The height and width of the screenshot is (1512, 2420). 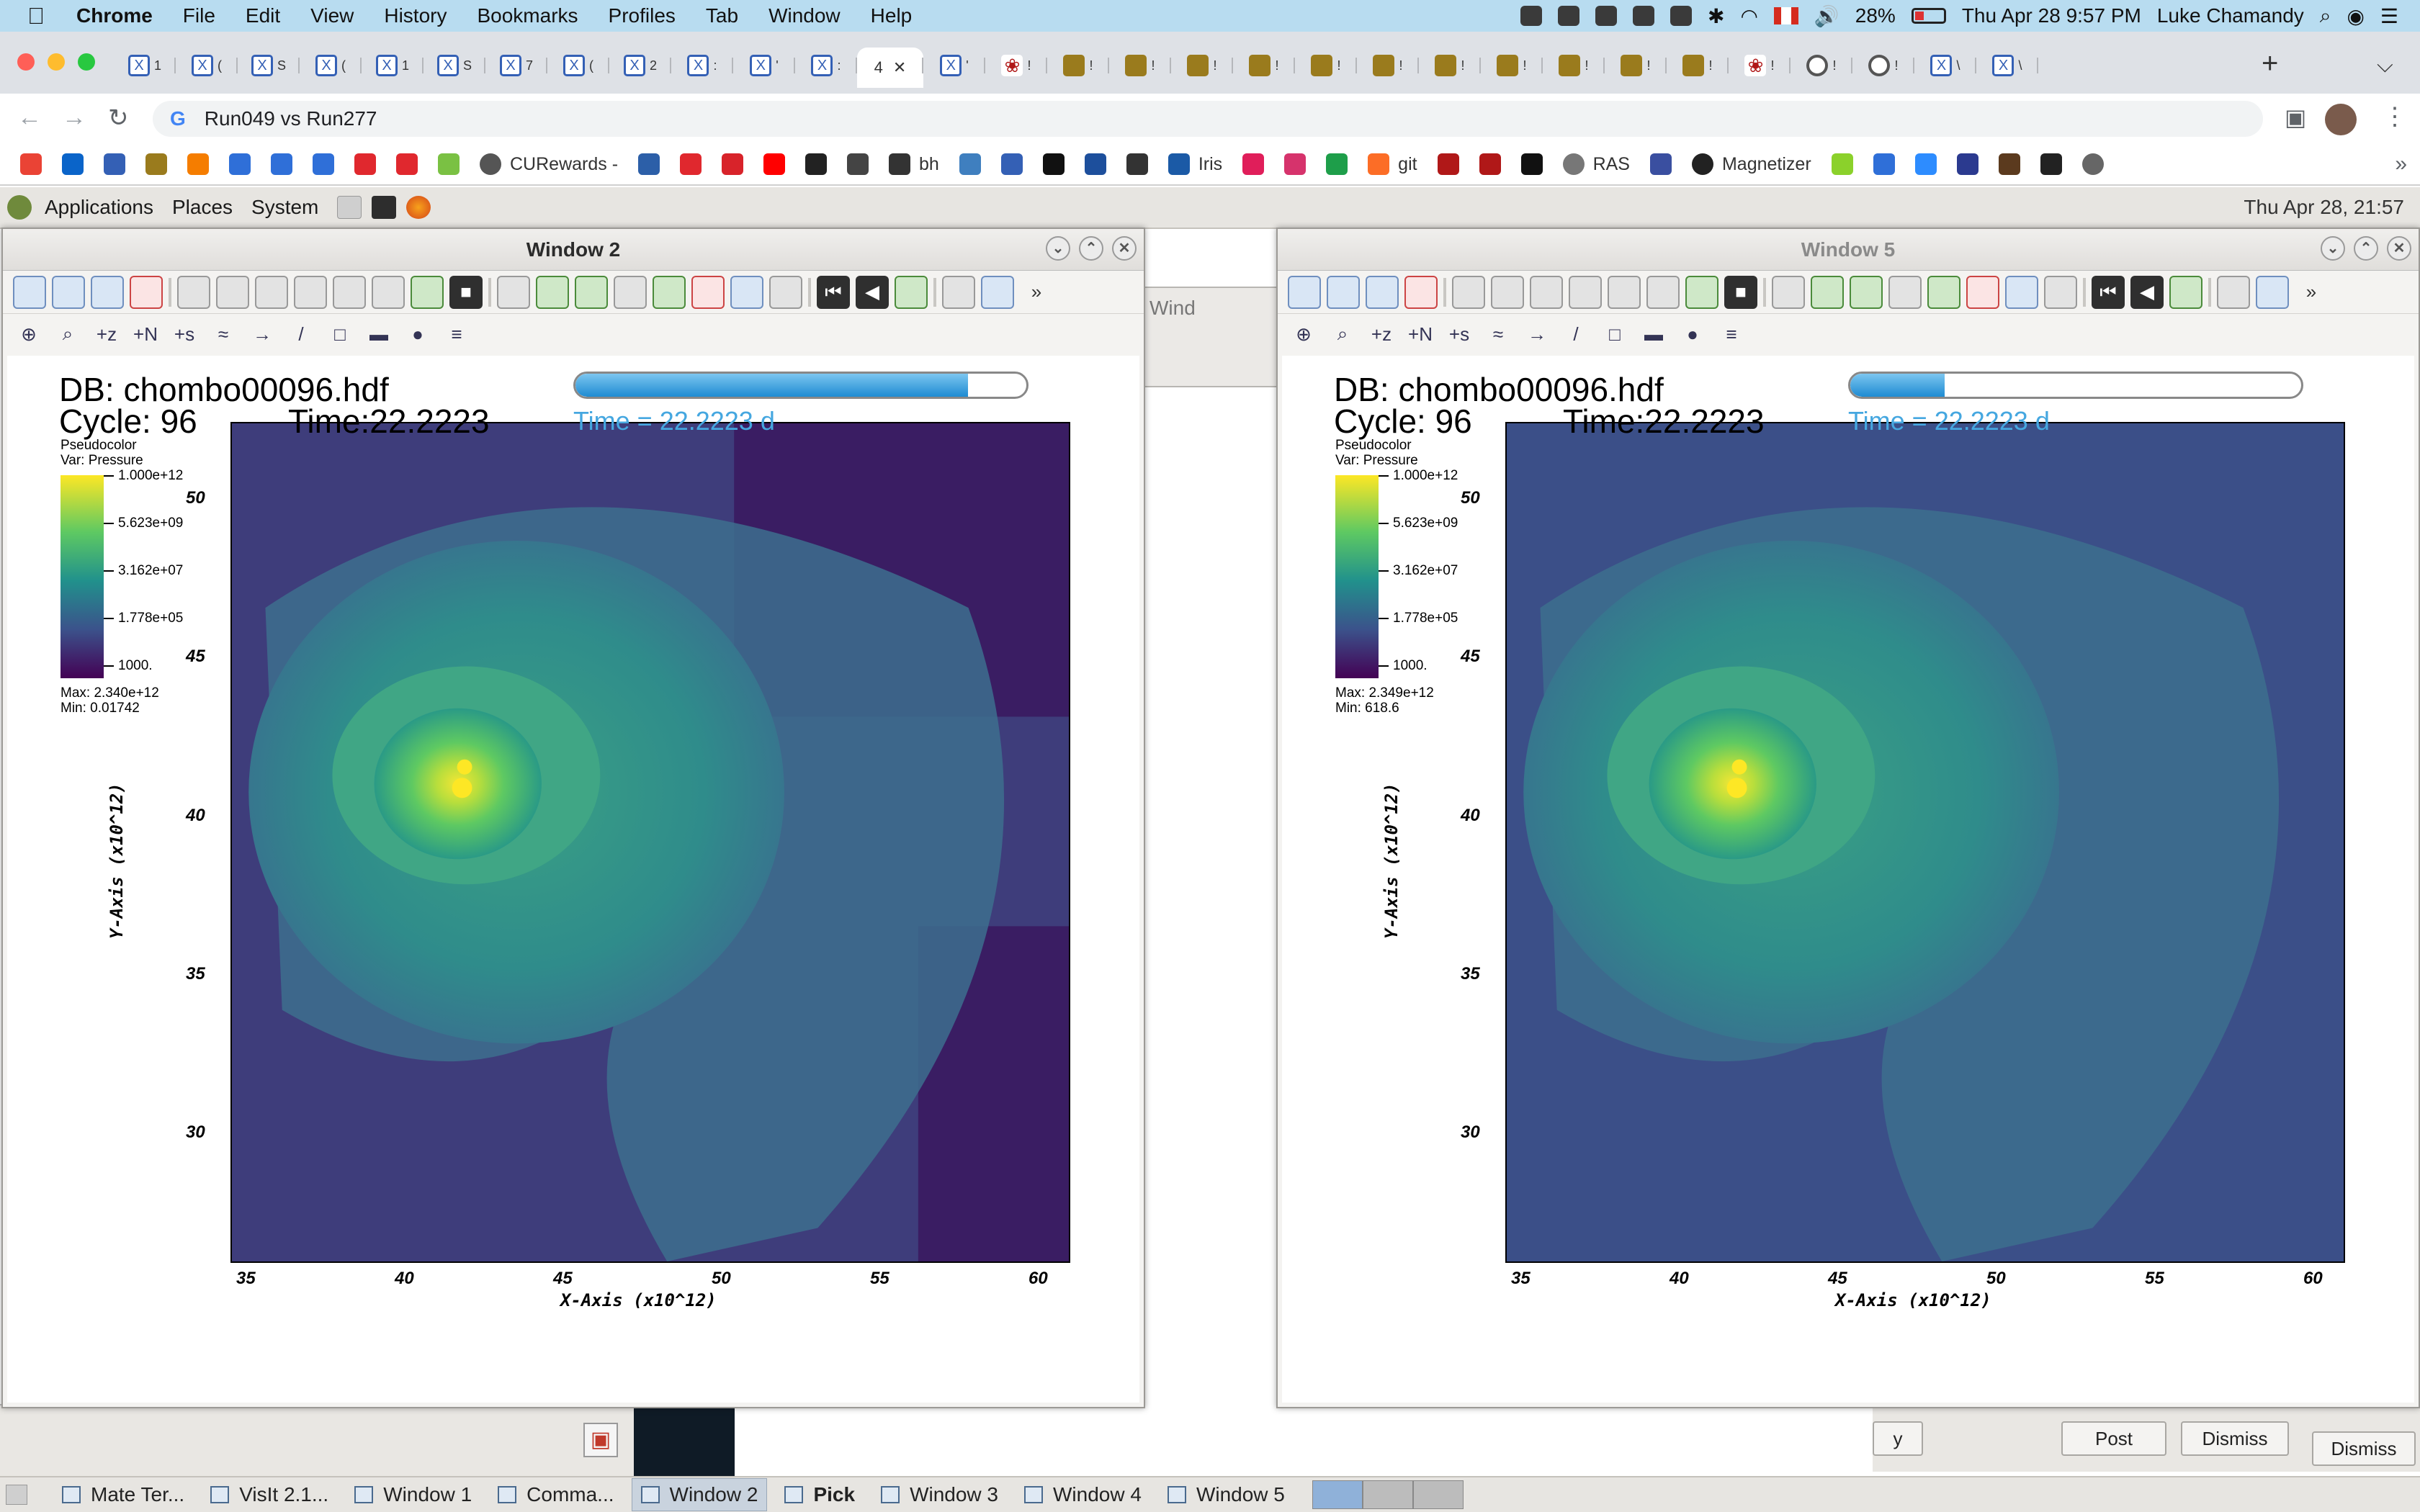 I want to click on bluetooth-icon: ✱, so click(x=1716, y=16).